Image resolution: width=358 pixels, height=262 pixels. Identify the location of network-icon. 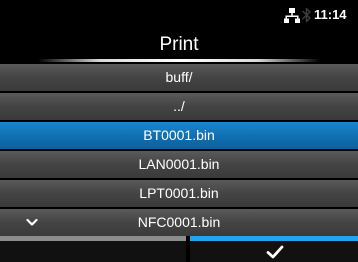
(292, 15).